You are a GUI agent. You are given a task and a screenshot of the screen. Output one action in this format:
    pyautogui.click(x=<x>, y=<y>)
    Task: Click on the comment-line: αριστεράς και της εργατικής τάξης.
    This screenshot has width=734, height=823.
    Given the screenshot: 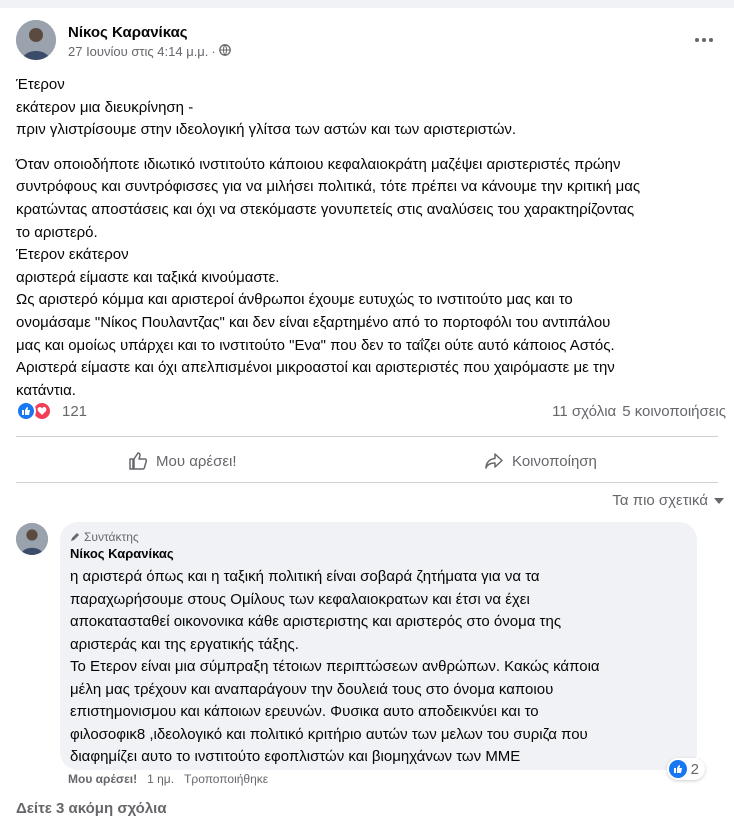 What is the action you would take?
    pyautogui.click(x=184, y=644)
    